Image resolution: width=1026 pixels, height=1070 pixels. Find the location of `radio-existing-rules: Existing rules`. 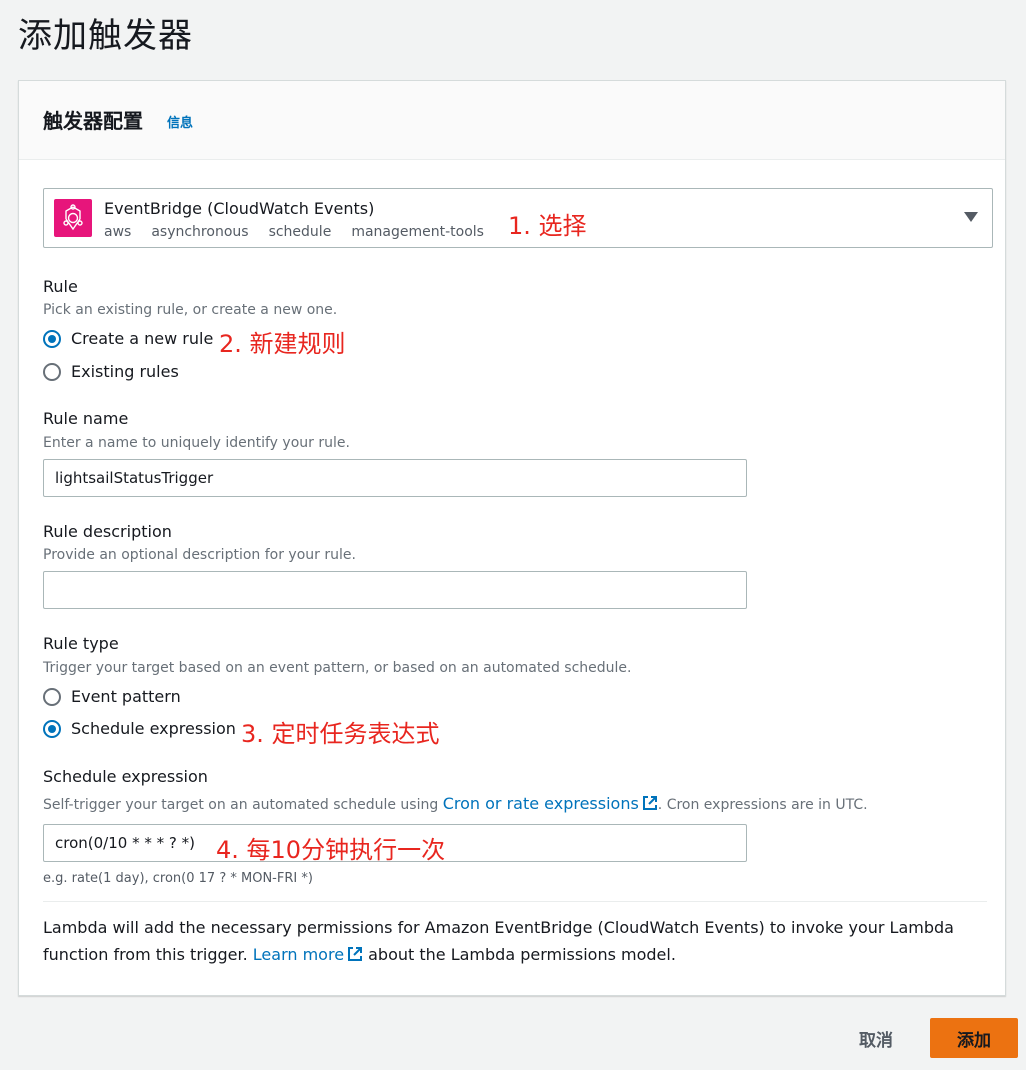

radio-existing-rules: Existing rules is located at coordinates (111, 371).